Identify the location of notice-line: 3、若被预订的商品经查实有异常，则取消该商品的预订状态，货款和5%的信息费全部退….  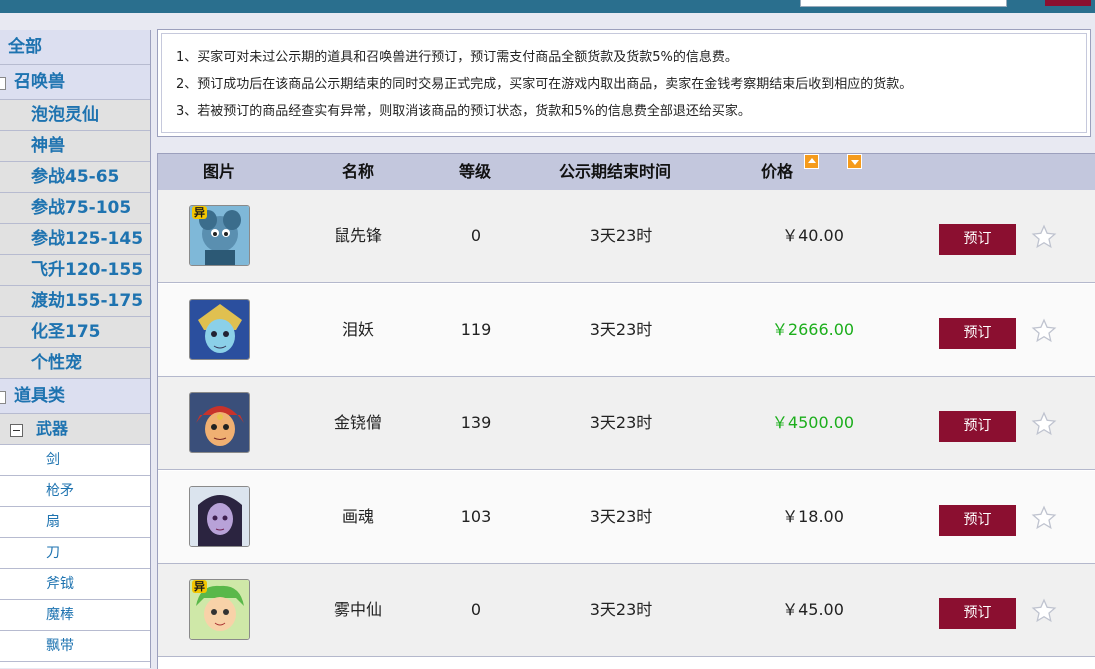
(463, 111).